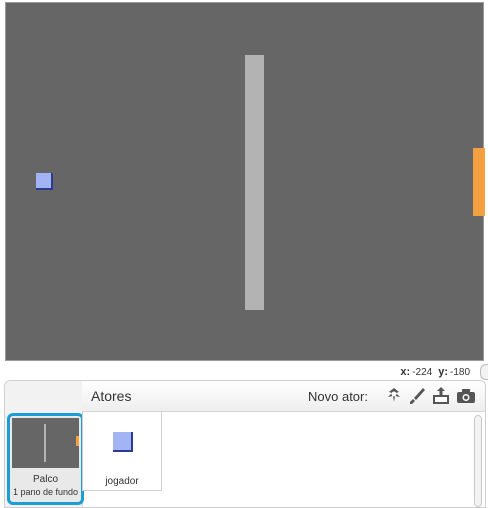  I want to click on x-value: -224, so click(422, 372).